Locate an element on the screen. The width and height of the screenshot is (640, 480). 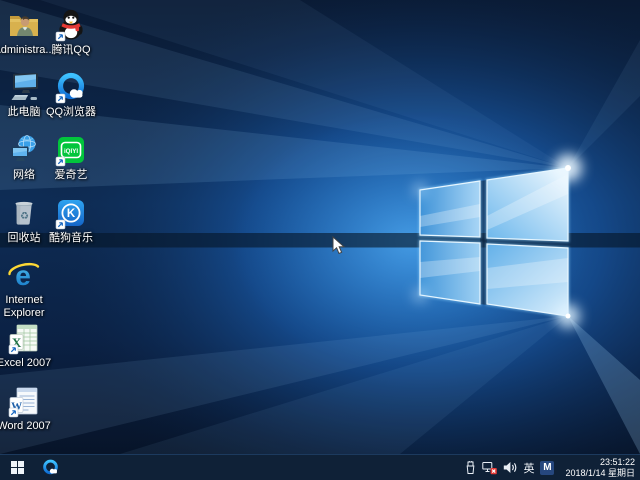
desktop-icon-word-2007: W Word 2007 is located at coordinates (28, 408).